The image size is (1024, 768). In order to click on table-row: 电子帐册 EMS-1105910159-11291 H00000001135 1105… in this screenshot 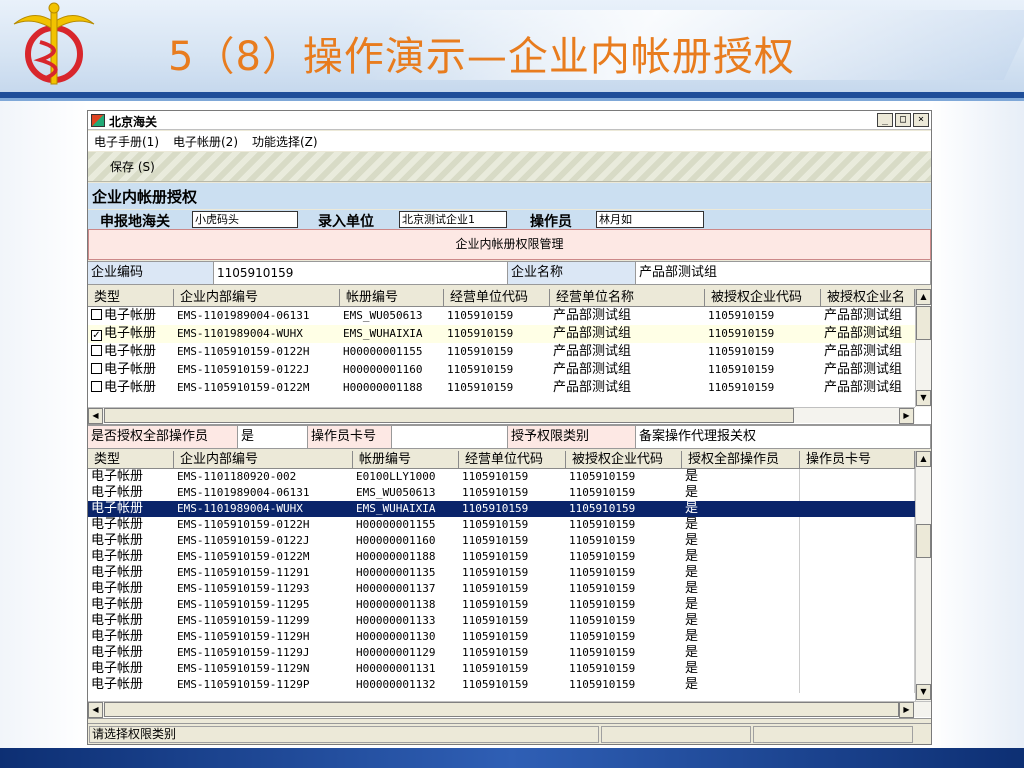, I will do `click(501, 573)`.